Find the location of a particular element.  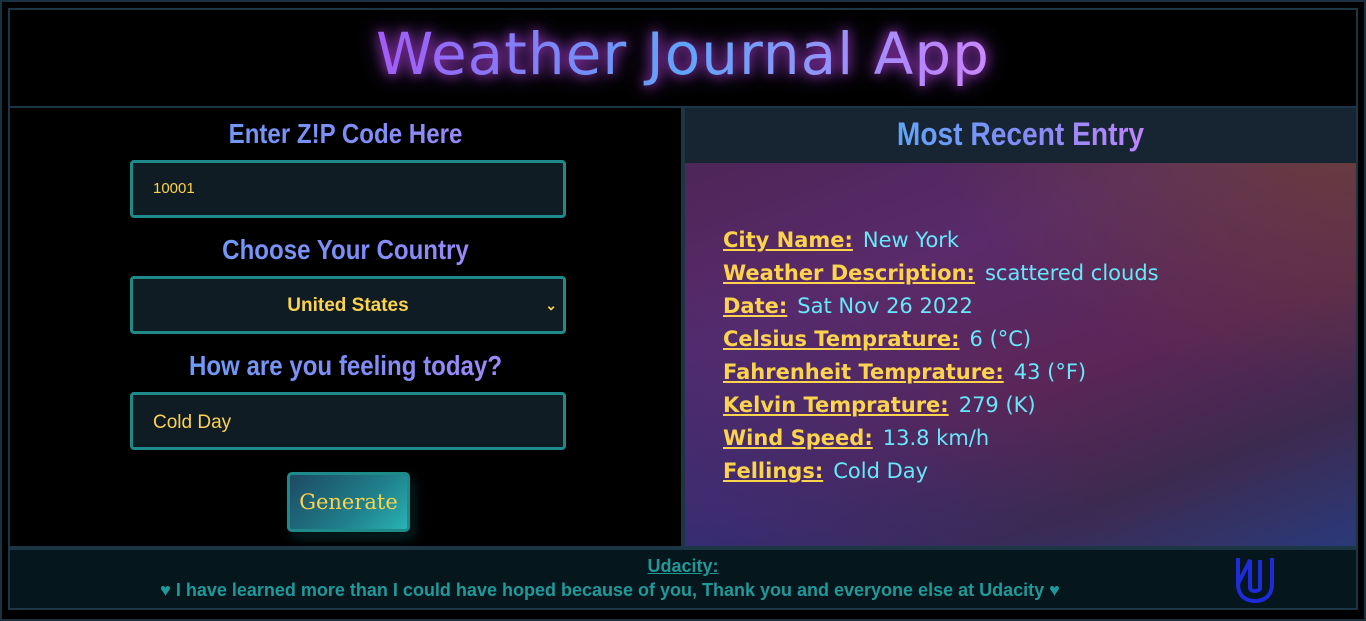

feeling-label: How are you feeling today? is located at coordinates (345, 366).